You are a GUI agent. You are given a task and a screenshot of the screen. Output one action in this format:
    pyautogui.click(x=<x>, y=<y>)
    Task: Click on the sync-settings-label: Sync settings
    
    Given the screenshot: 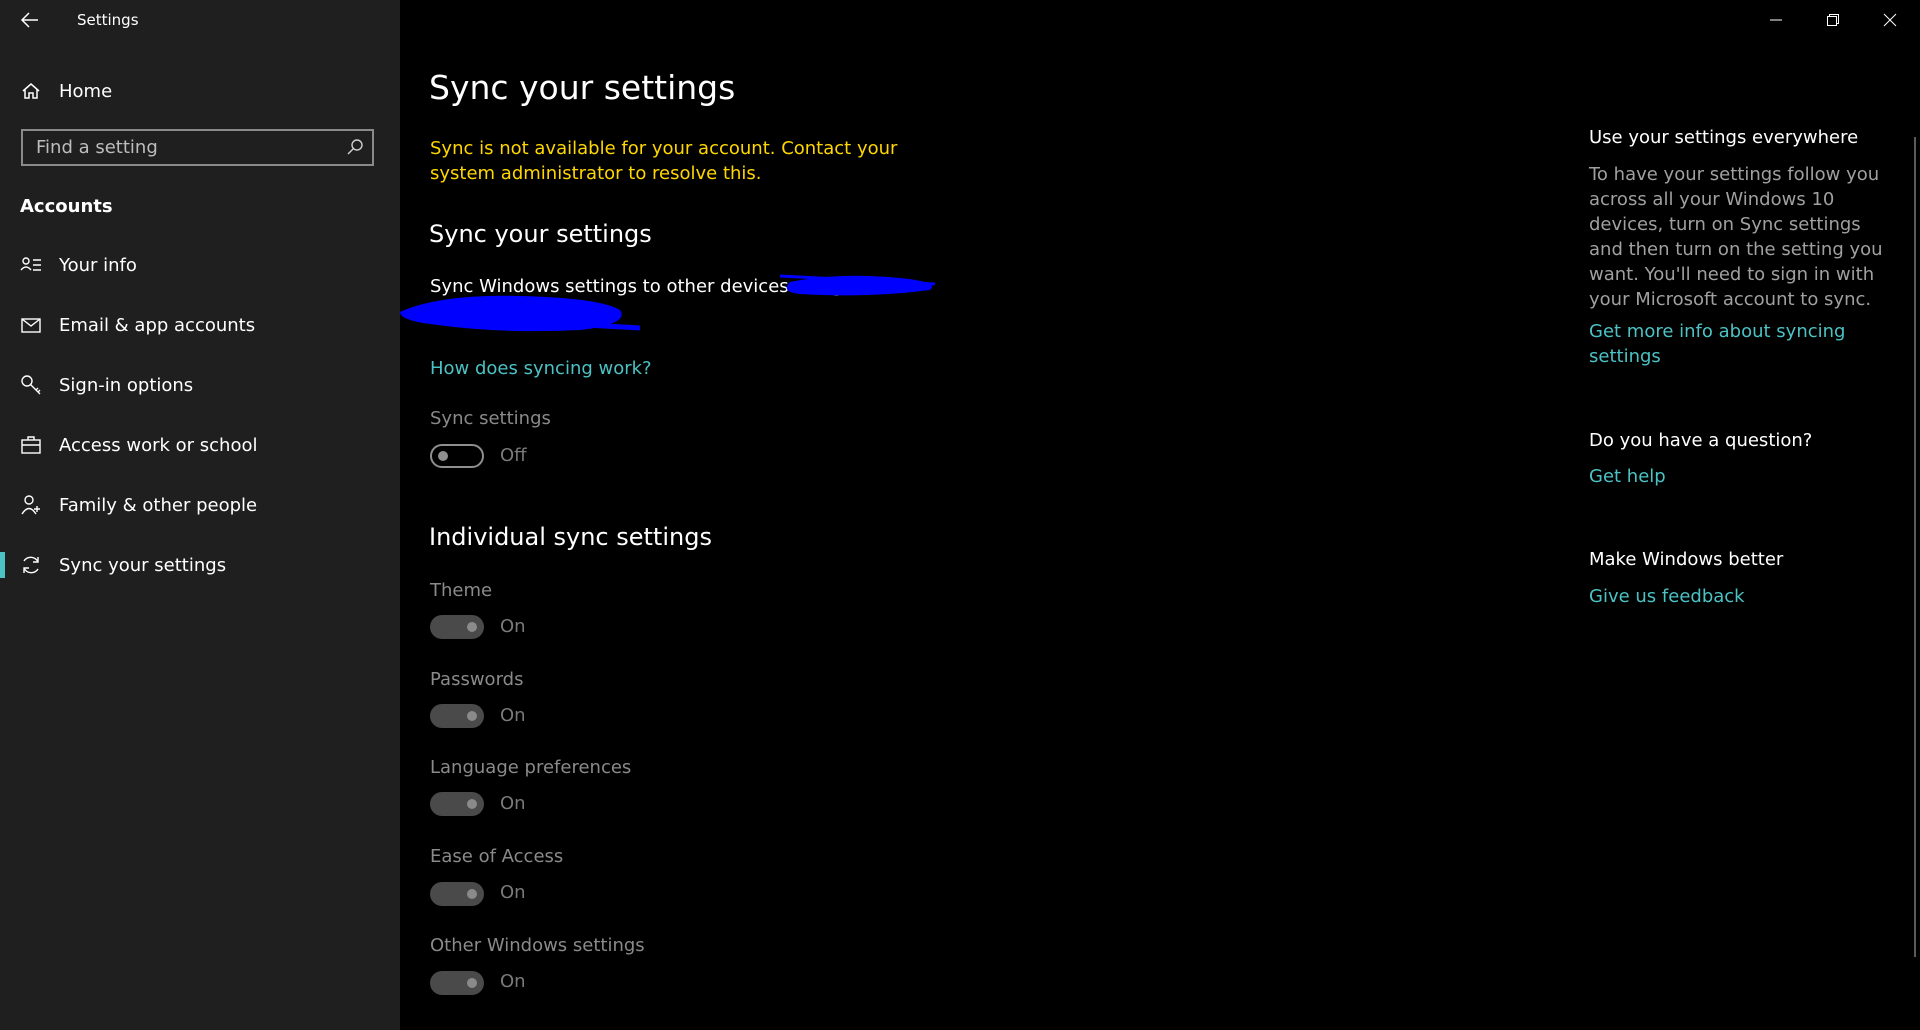 What is the action you would take?
    pyautogui.click(x=490, y=418)
    